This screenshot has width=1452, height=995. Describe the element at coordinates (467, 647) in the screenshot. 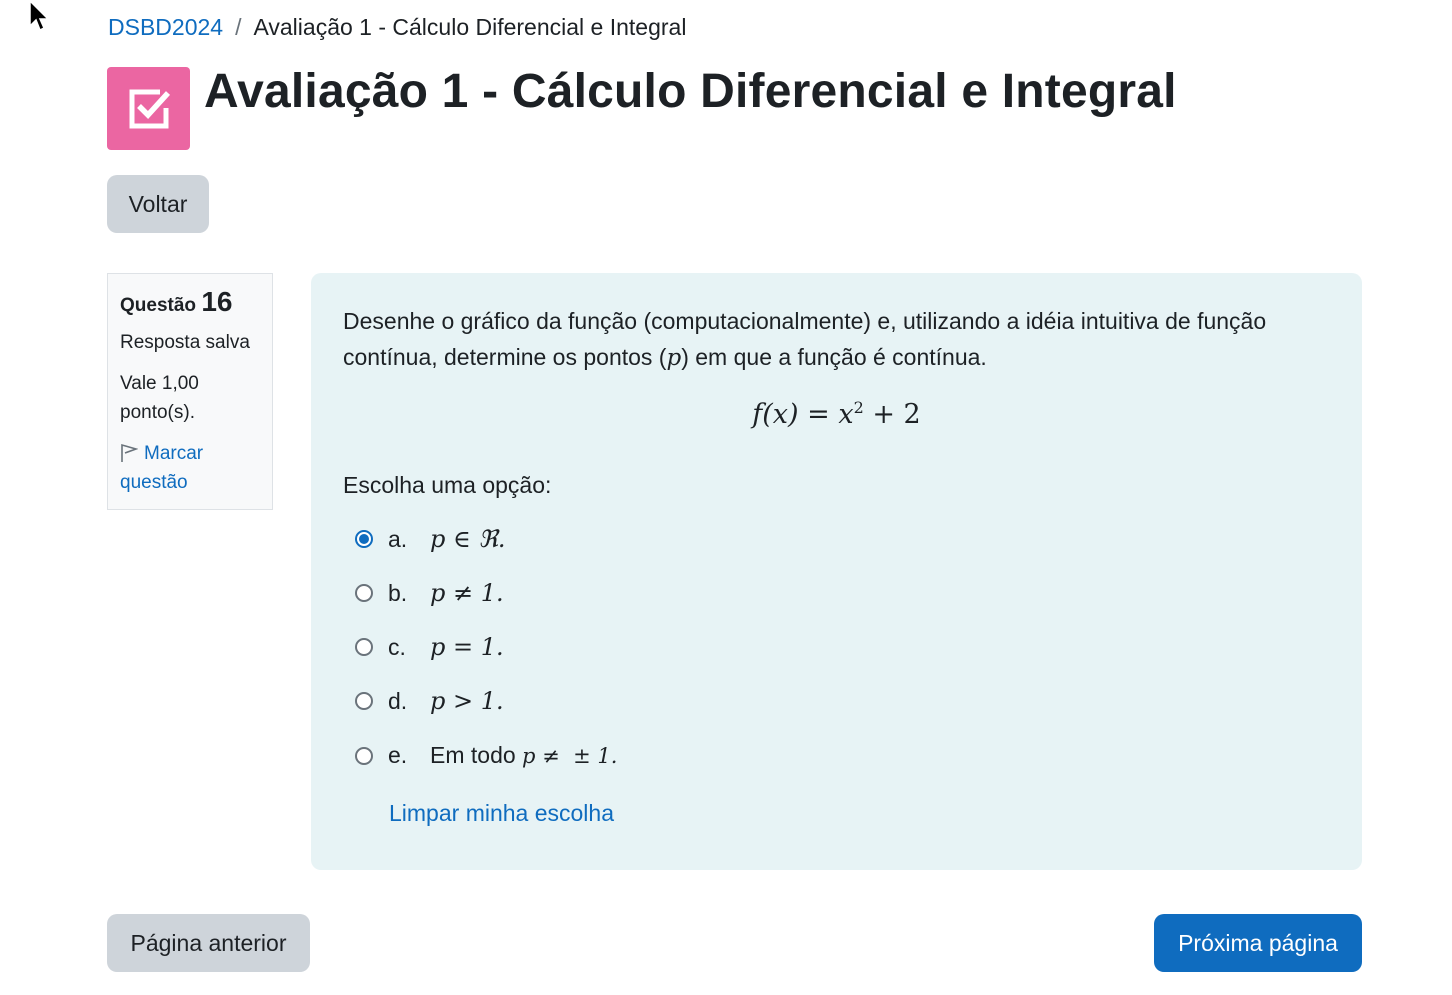

I see `option-math: p = 1.` at that location.